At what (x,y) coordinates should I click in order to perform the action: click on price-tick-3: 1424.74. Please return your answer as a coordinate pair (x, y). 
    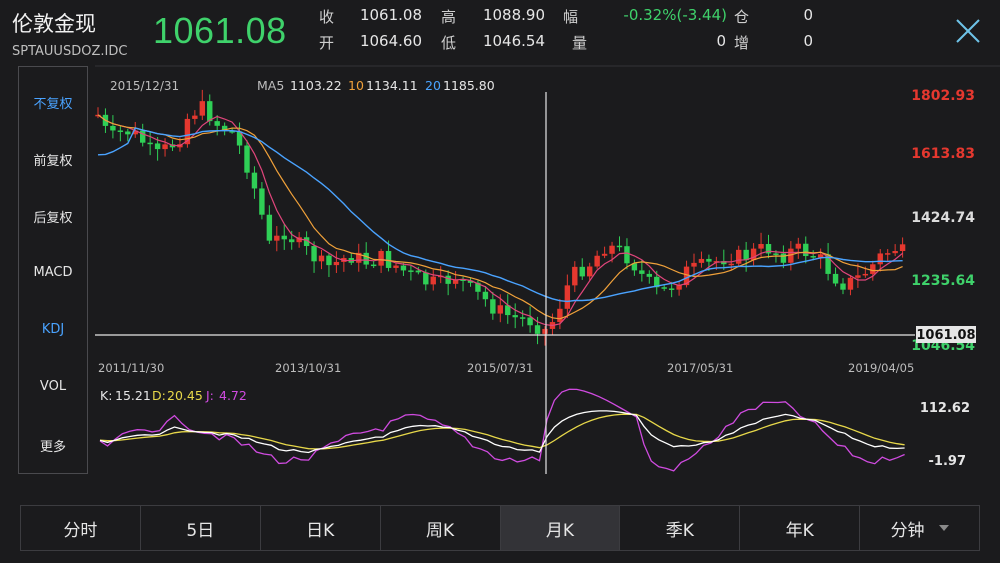
    Looking at the image, I should click on (943, 218).